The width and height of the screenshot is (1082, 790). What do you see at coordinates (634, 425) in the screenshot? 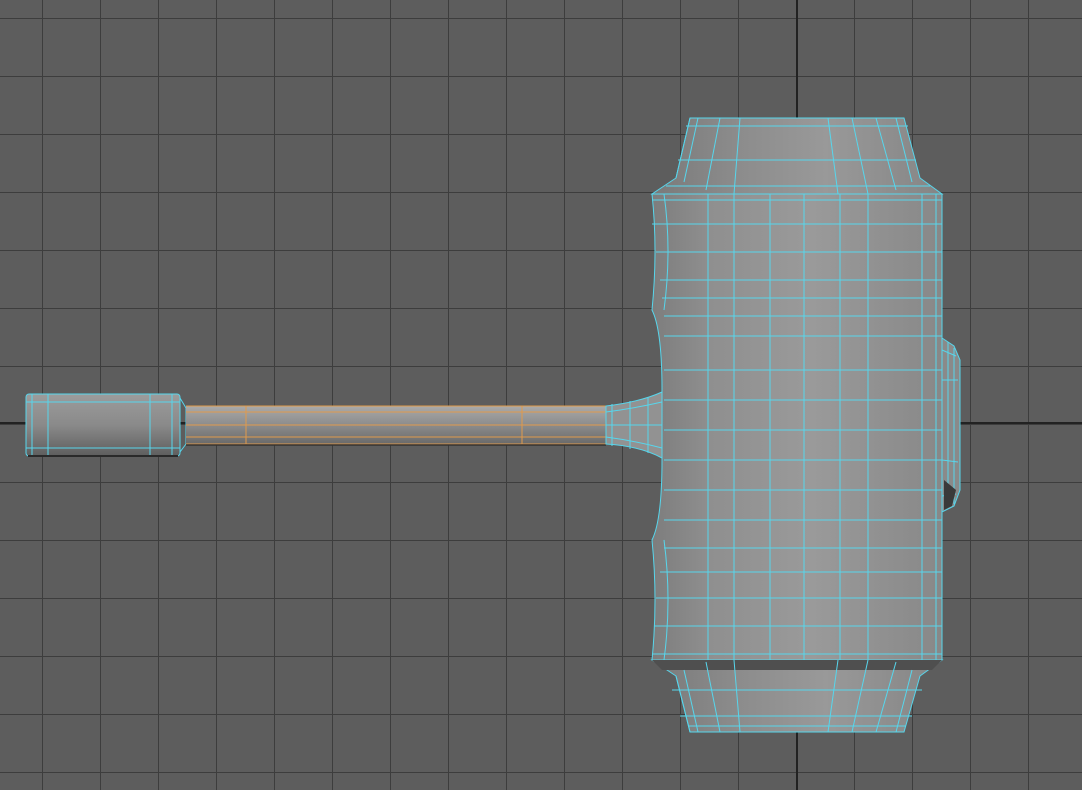
I see `handle-neck` at bounding box center [634, 425].